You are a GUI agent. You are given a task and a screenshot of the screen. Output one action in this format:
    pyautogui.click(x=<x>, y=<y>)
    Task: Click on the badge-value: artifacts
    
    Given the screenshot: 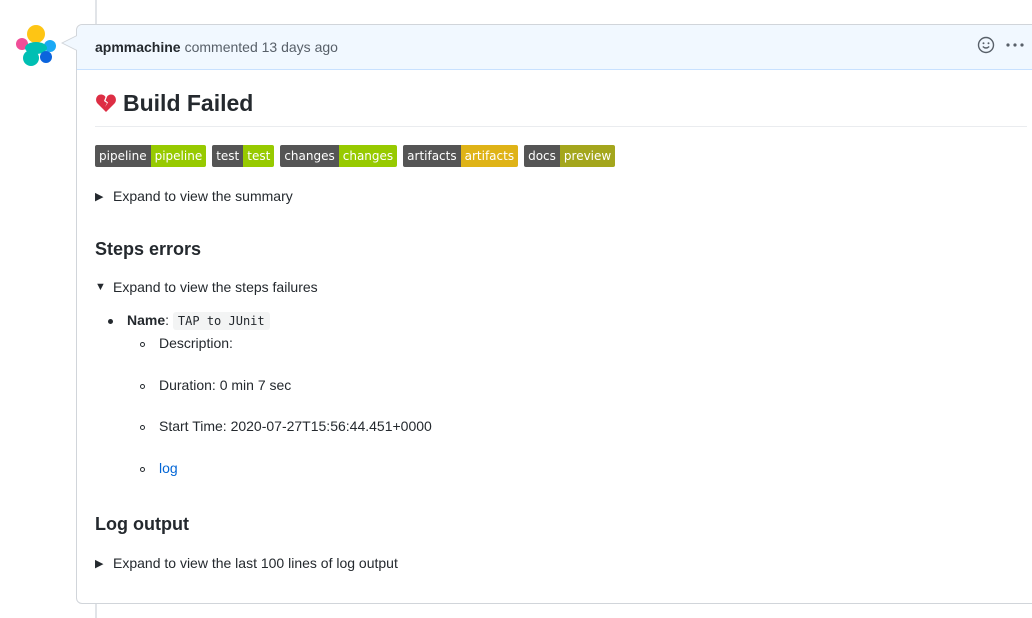 What is the action you would take?
    pyautogui.click(x=489, y=156)
    